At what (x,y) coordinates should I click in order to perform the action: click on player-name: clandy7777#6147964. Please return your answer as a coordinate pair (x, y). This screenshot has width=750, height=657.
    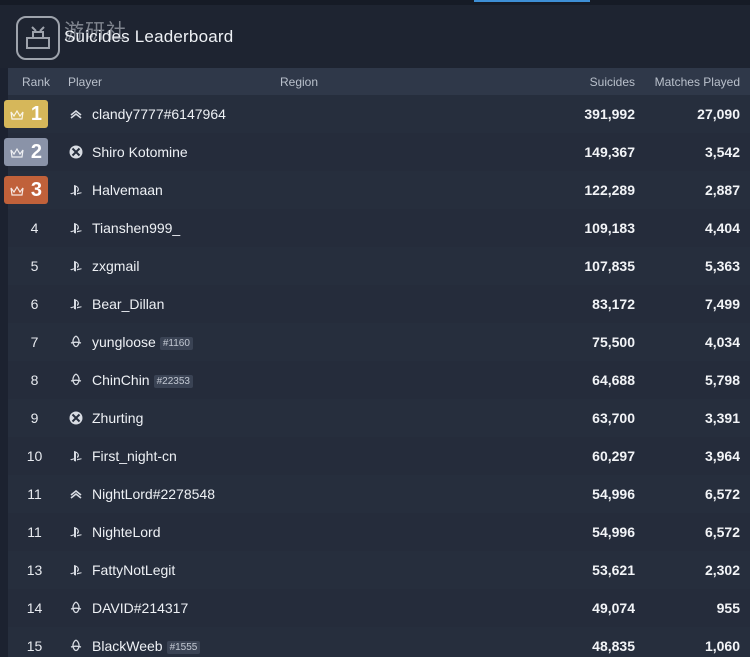
    Looking at the image, I should click on (159, 114).